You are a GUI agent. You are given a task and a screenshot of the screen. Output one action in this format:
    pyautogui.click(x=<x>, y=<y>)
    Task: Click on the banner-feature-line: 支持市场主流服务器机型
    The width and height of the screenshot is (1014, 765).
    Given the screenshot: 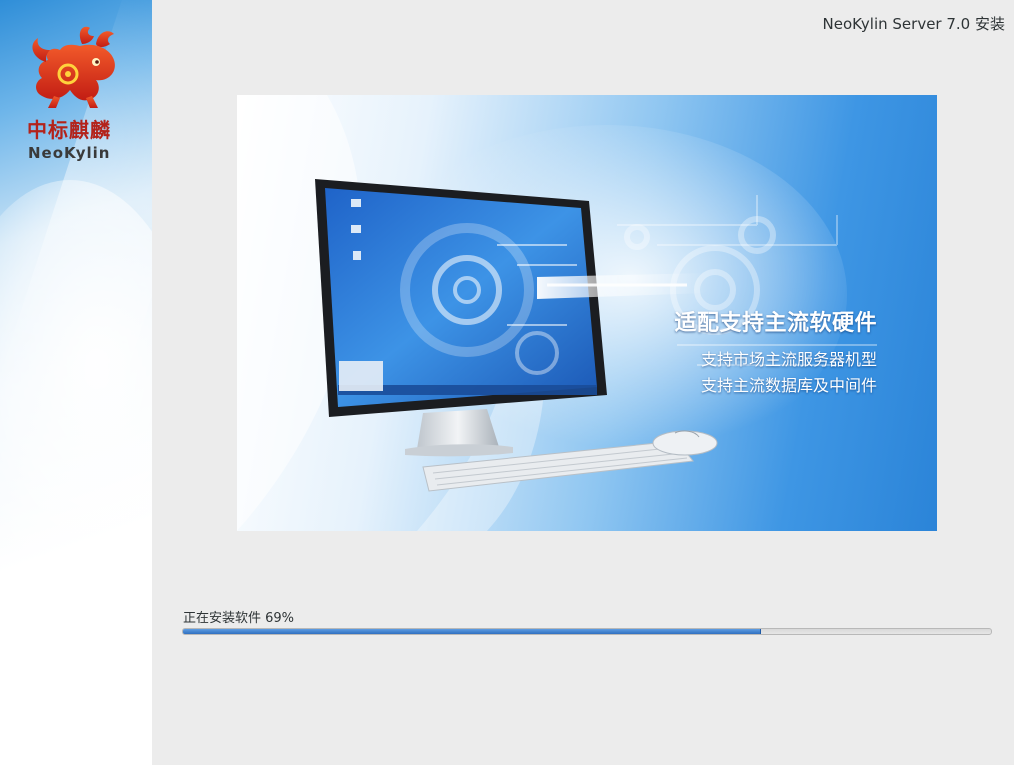 What is the action you would take?
    pyautogui.click(x=788, y=359)
    